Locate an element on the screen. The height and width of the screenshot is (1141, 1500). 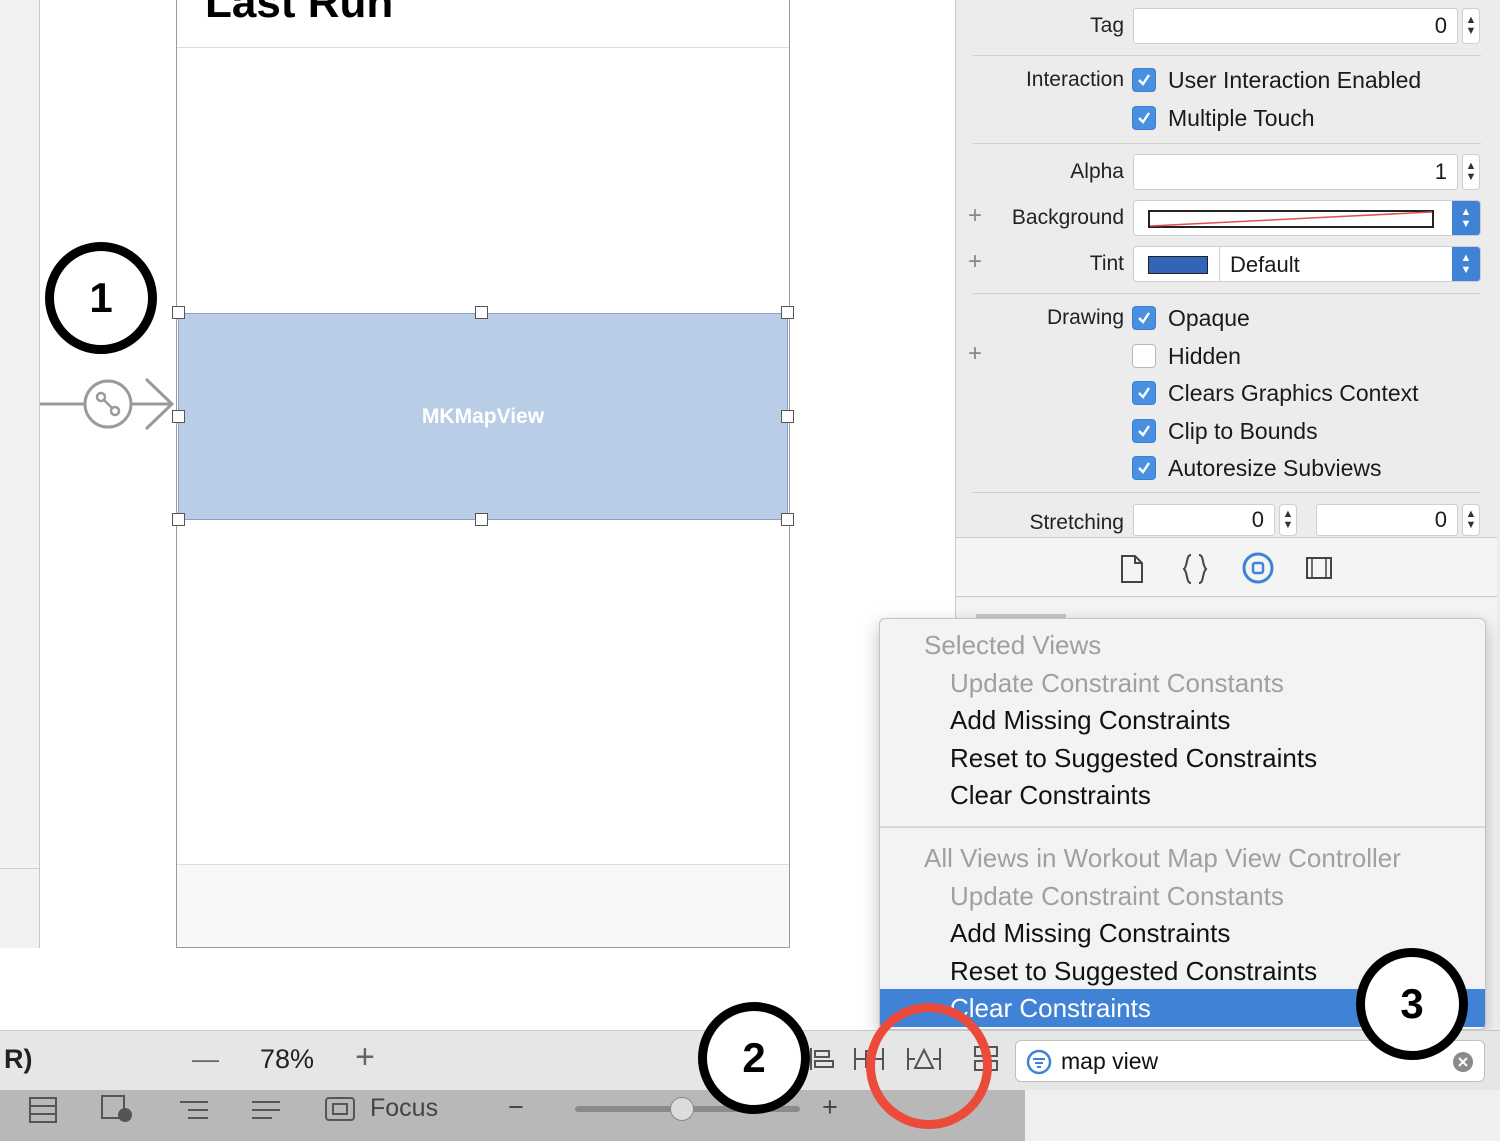
alpha-stepper: ▲ ▼ is located at coordinates (1471, 172).